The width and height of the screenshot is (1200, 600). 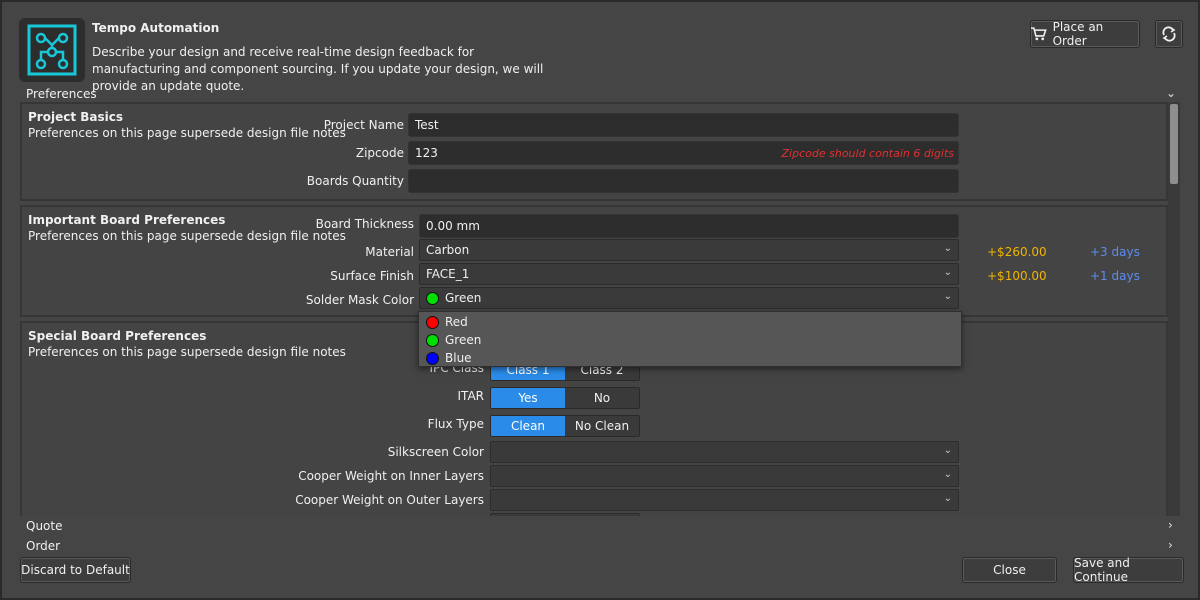 What do you see at coordinates (75, 117) in the screenshot?
I see `group-title: Project Basics` at bounding box center [75, 117].